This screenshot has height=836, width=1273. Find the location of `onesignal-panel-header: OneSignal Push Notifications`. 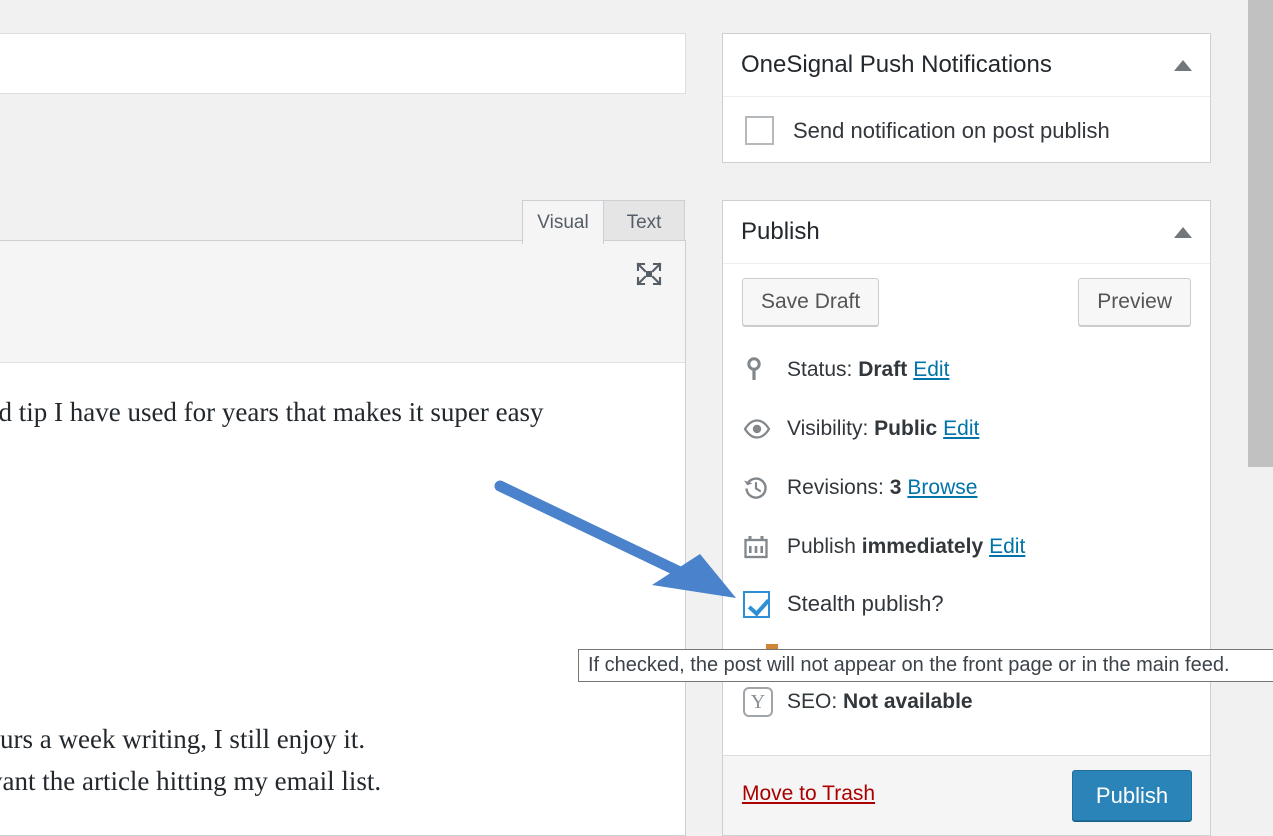

onesignal-panel-header: OneSignal Push Notifications is located at coordinates (966, 65).